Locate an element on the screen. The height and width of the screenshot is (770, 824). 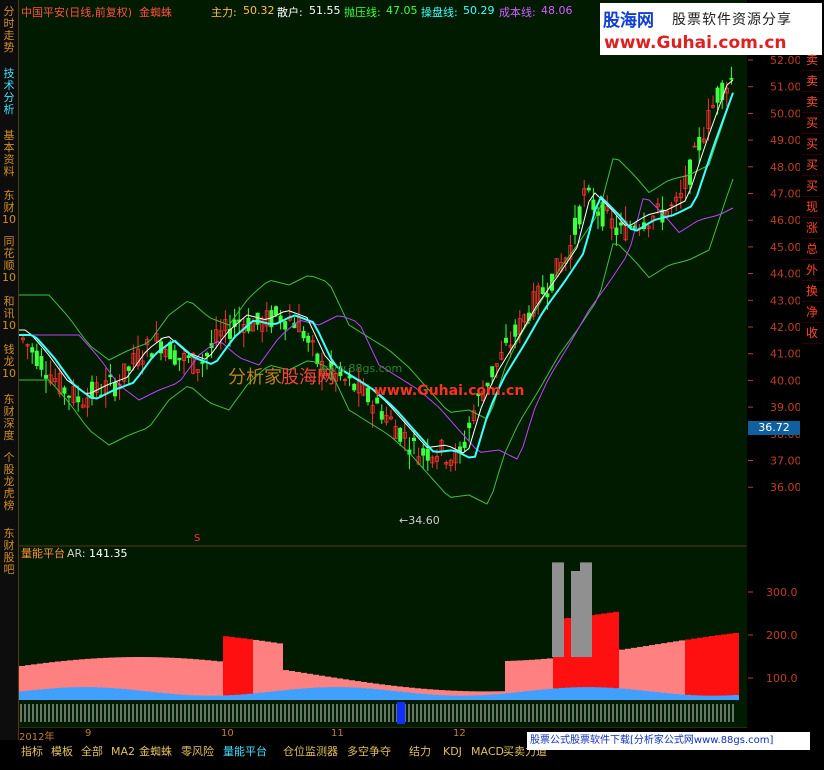
signal-tab: 外 is located at coordinates (812, 270).